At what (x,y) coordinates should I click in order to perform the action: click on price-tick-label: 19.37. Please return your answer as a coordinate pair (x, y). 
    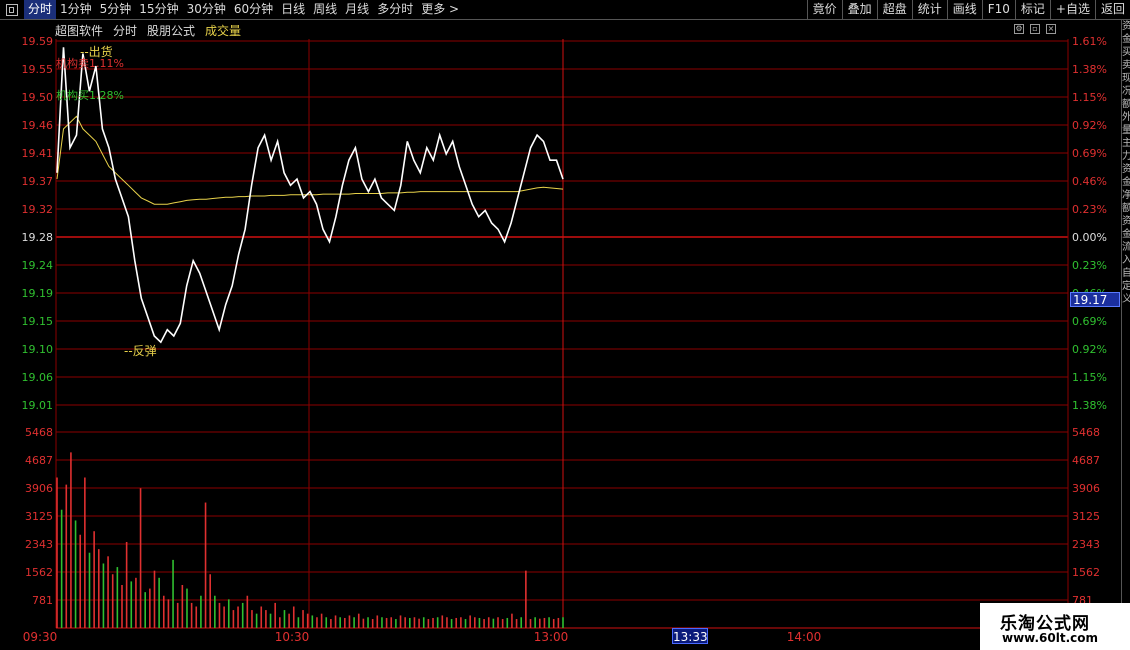
    Looking at the image, I should click on (38, 181).